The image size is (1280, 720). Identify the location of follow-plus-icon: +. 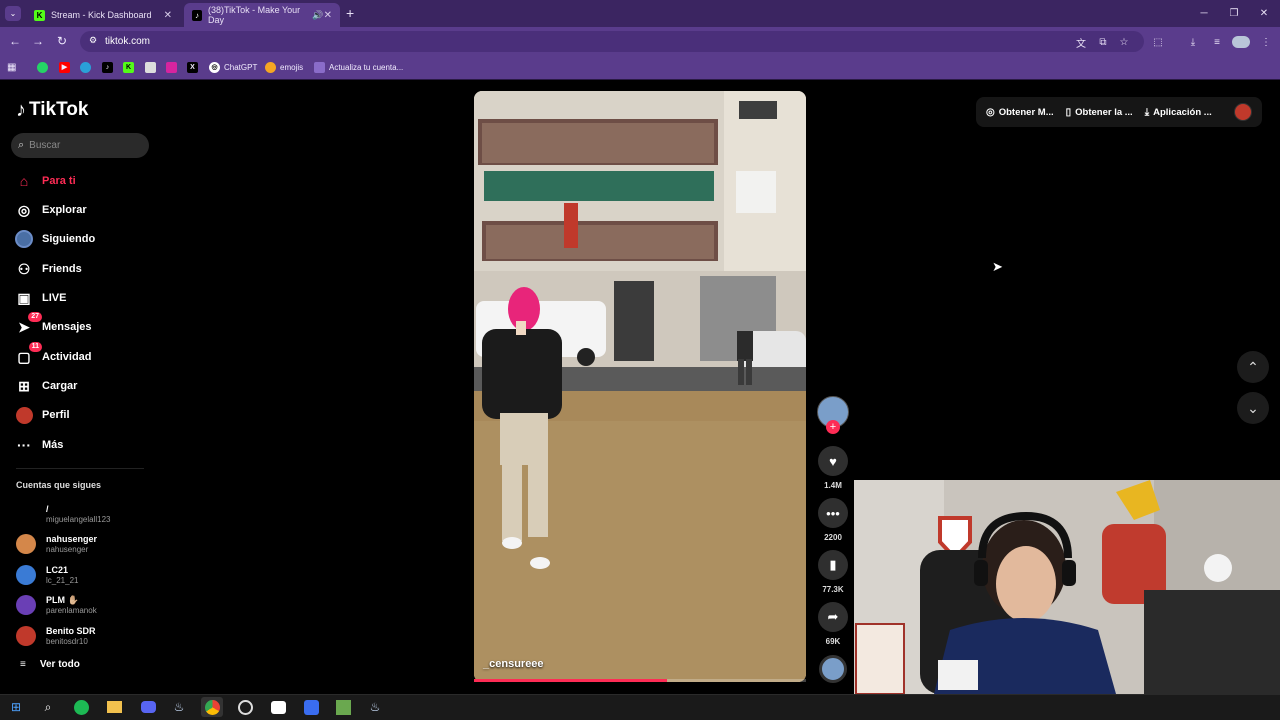
(833, 427).